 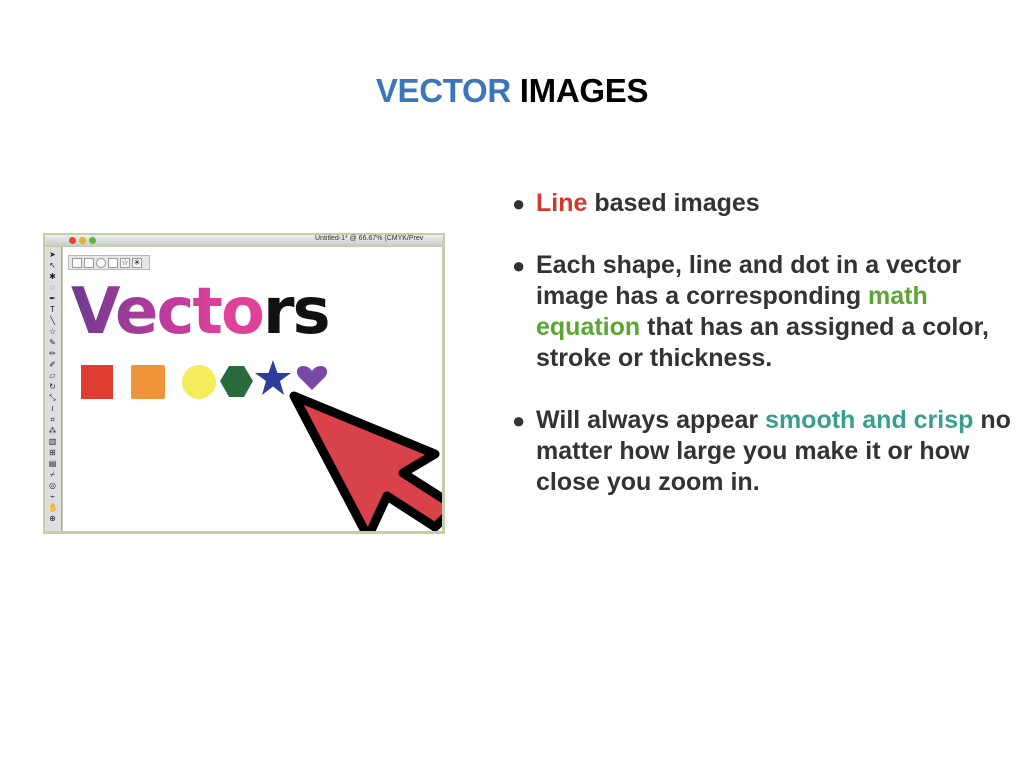 I want to click on scale-tool-icon: ⤡, so click(x=52, y=397).